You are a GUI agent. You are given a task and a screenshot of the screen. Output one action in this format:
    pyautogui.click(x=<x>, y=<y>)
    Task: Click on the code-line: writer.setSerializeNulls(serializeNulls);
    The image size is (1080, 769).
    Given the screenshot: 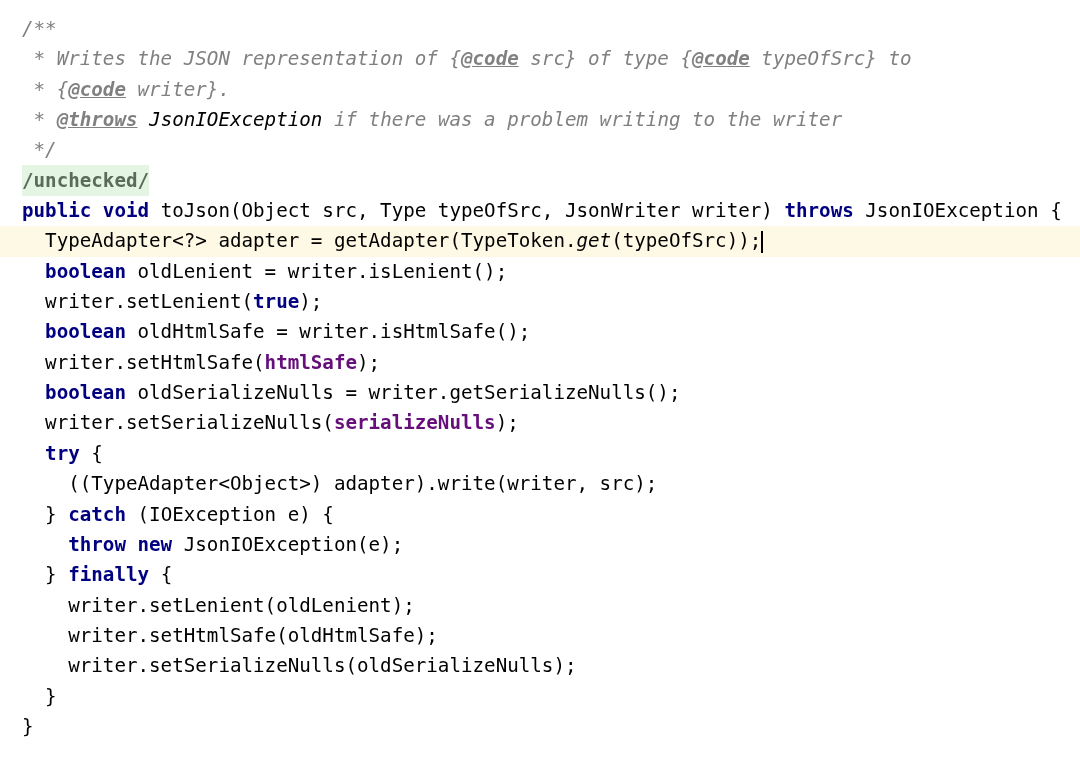 What is the action you would take?
    pyautogui.click(x=282, y=423)
    